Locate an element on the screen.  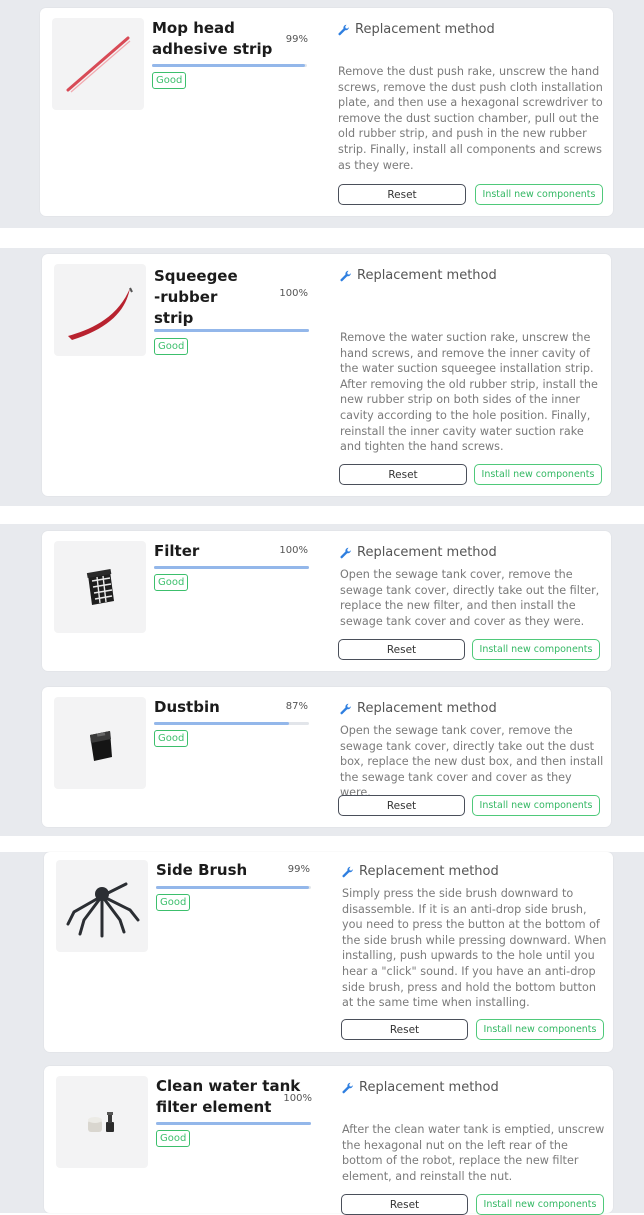
side-brush-icon is located at coordinates (103, 910).